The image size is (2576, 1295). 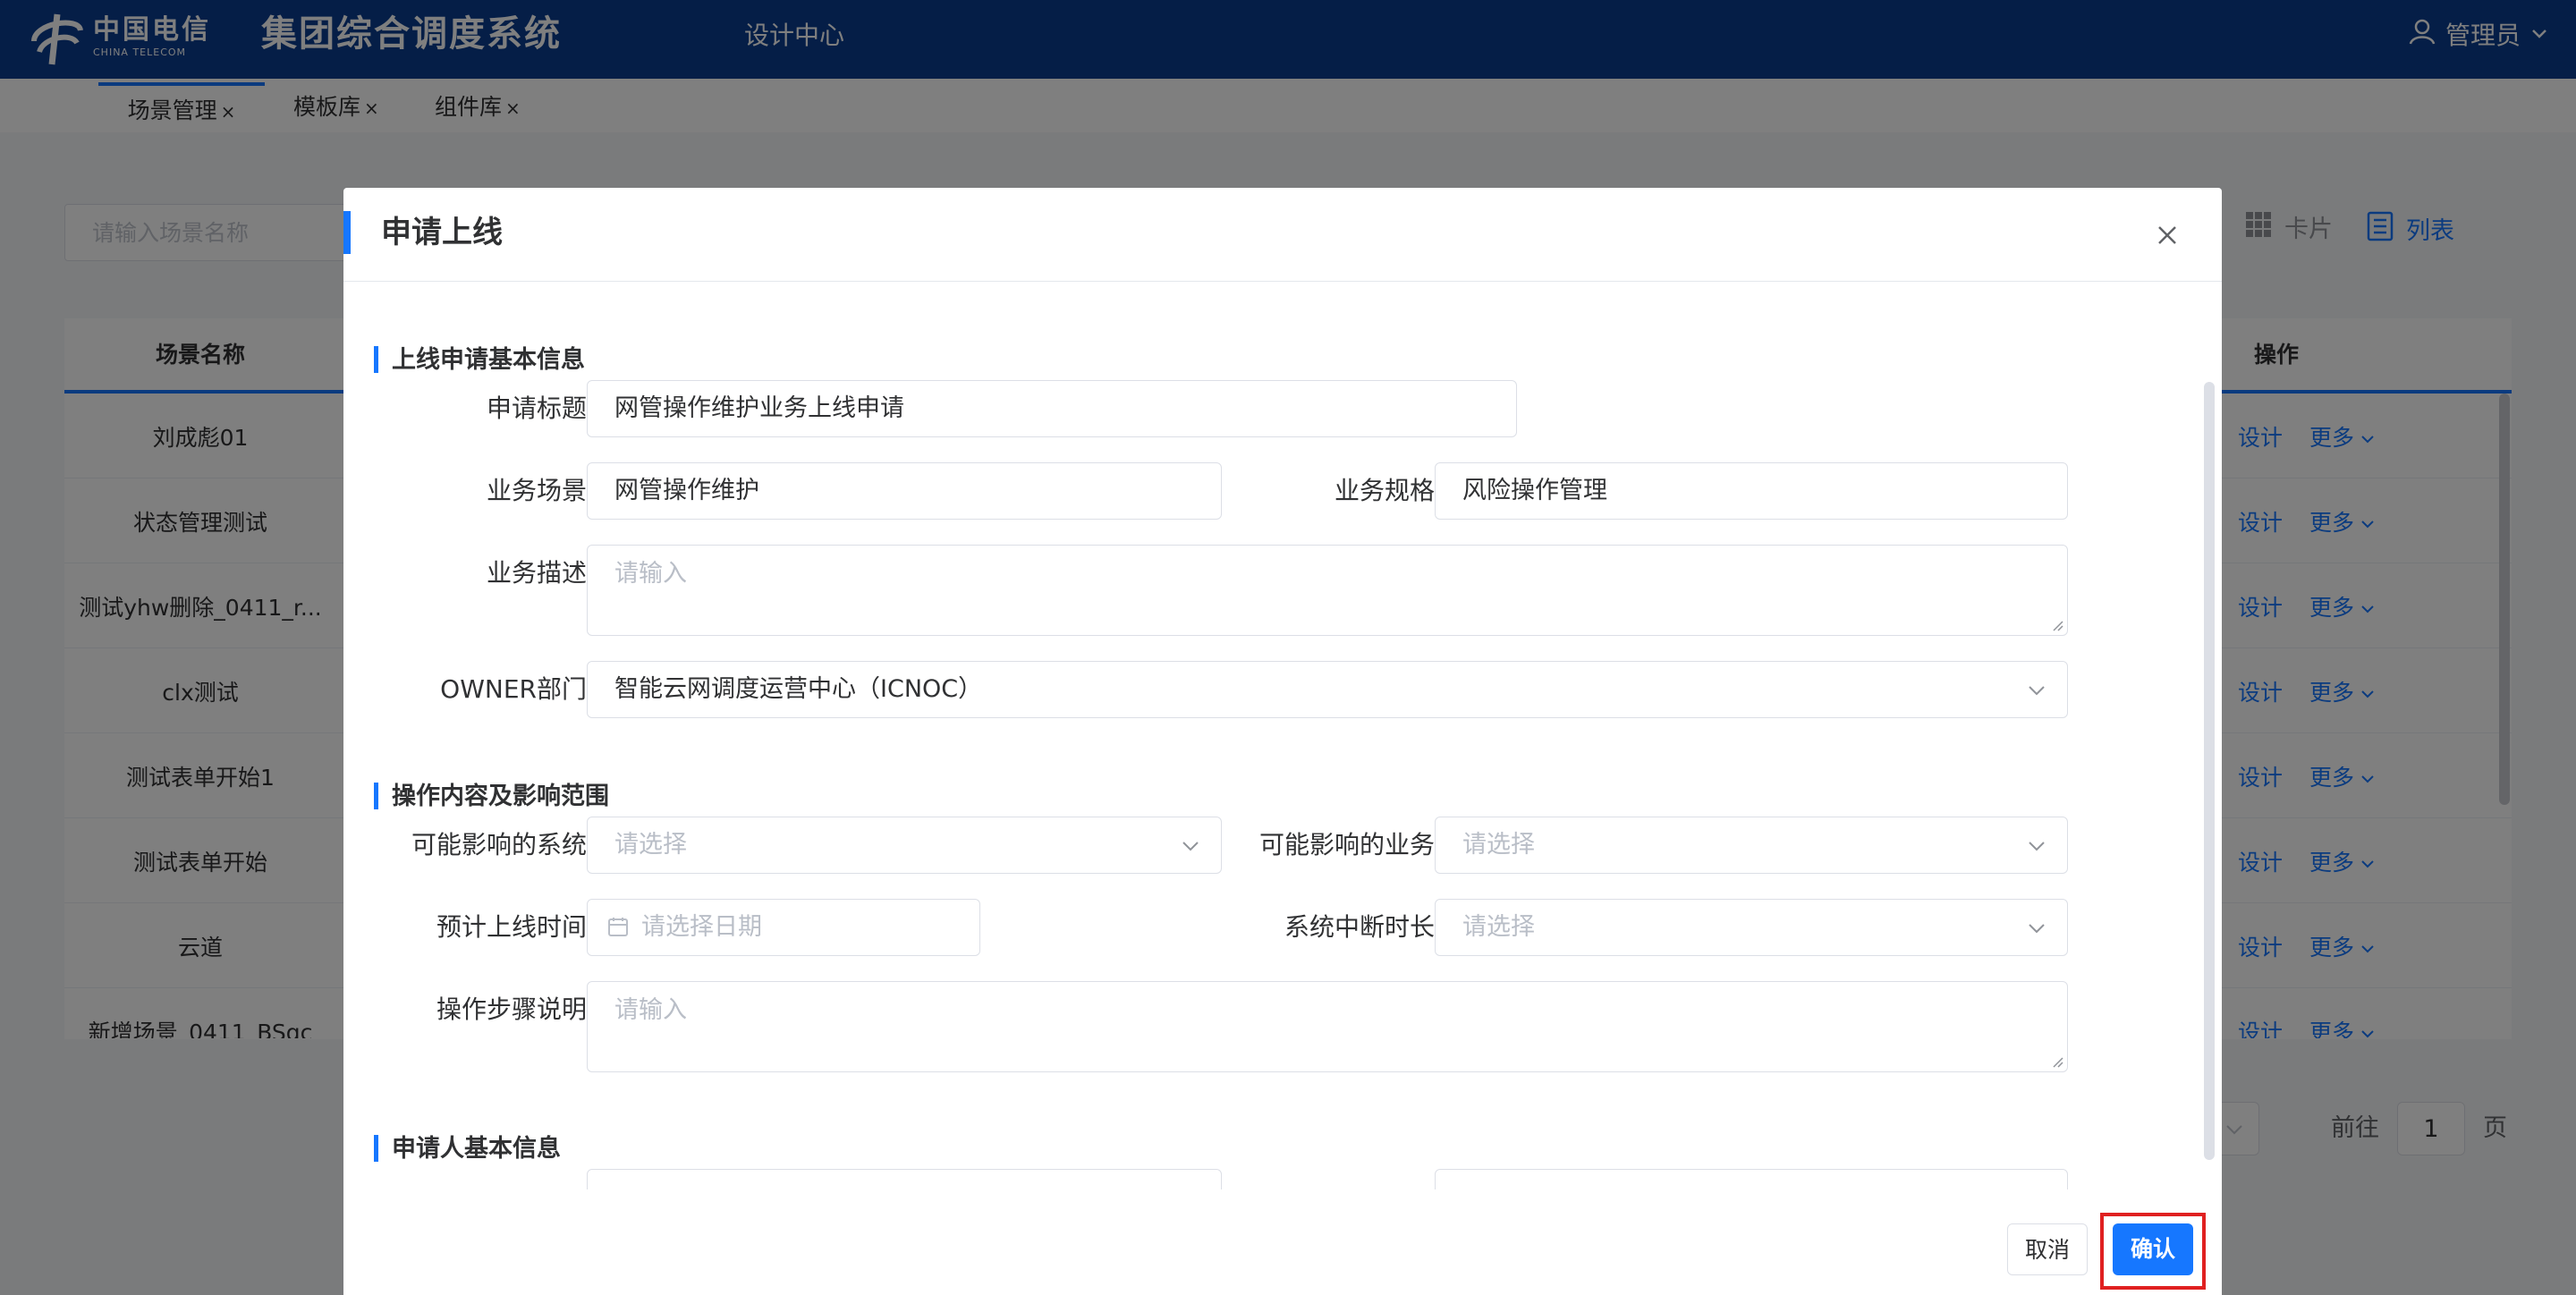 What do you see at coordinates (650, 1010) in the screenshot?
I see `steps-placeholder: 请输入` at bounding box center [650, 1010].